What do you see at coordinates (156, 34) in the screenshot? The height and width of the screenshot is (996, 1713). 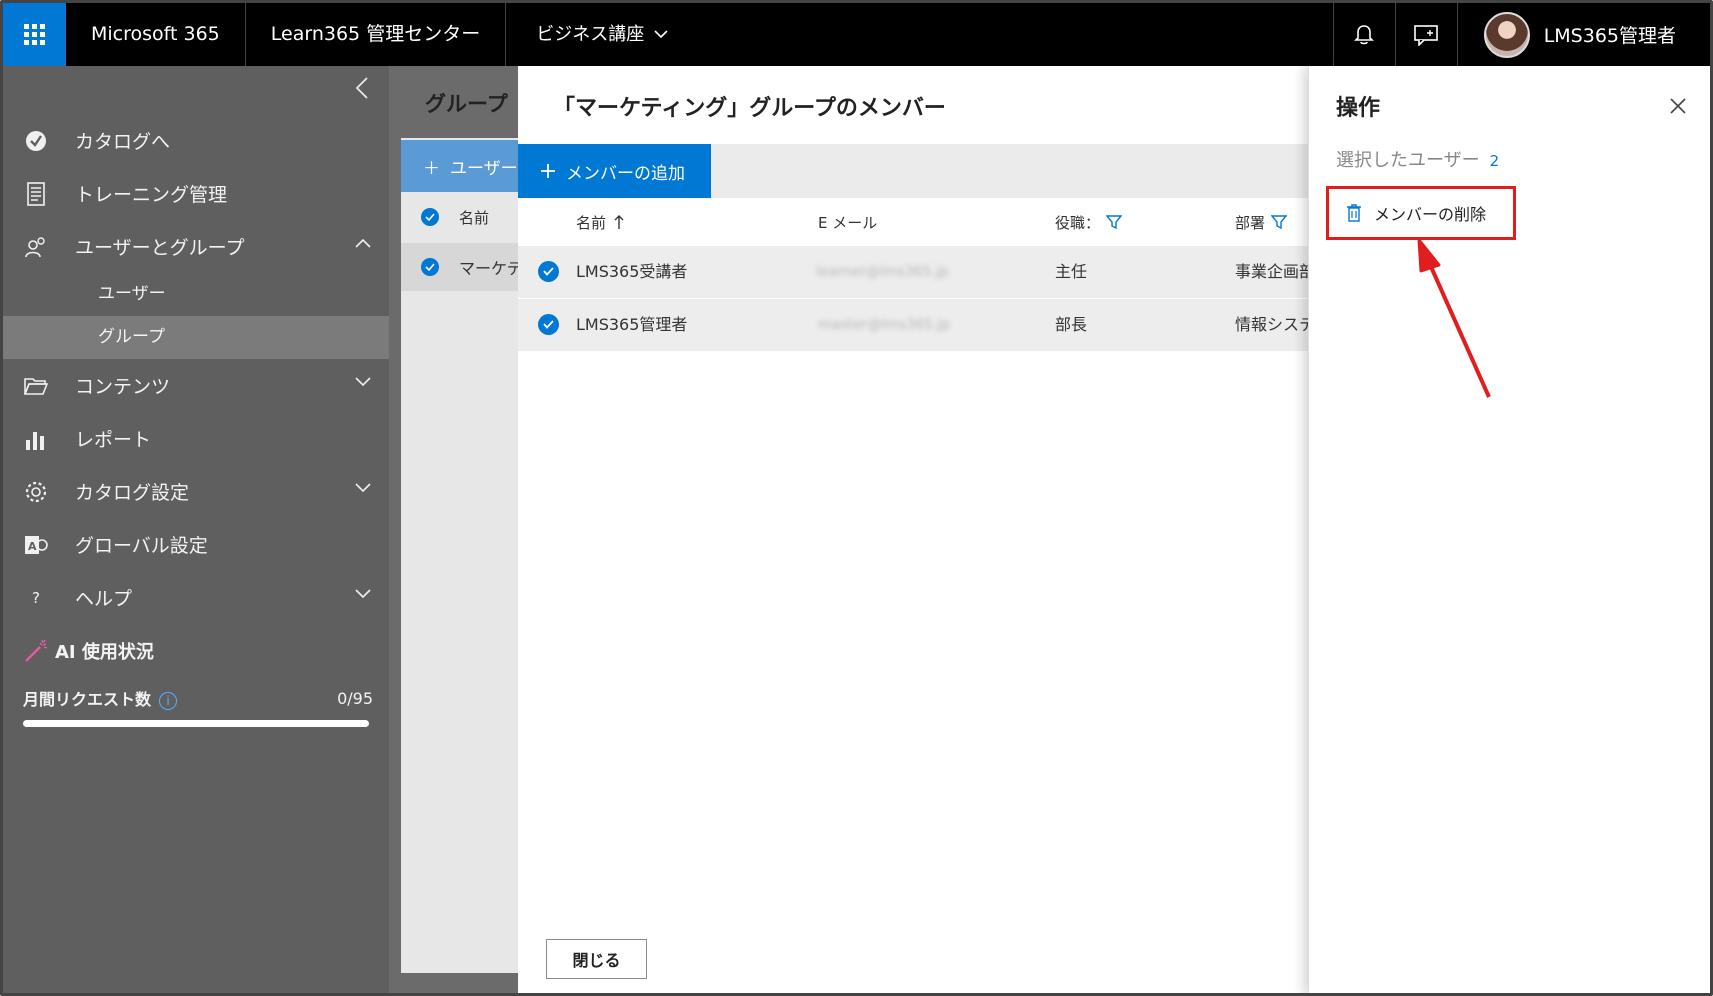 I see `brand-label: Microsoft 365` at bounding box center [156, 34].